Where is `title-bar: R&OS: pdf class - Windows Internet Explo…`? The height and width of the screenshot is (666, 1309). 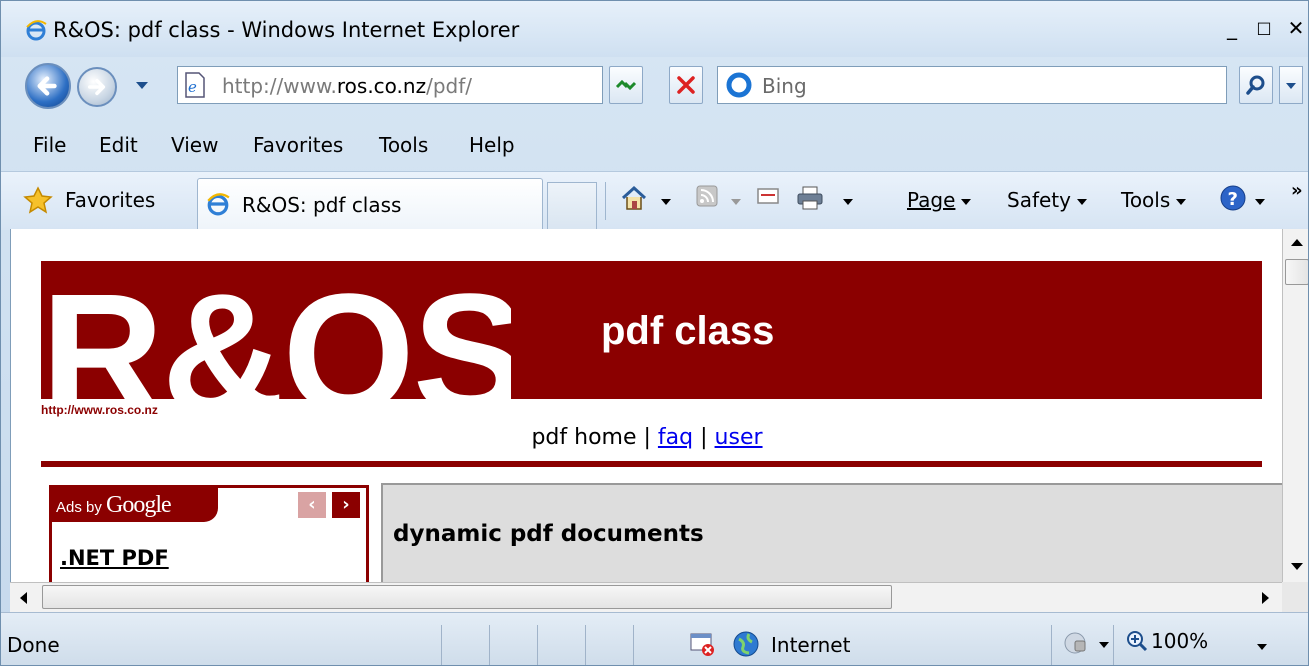
title-bar: R&OS: pdf class - Windows Internet Explo… is located at coordinates (654, 29).